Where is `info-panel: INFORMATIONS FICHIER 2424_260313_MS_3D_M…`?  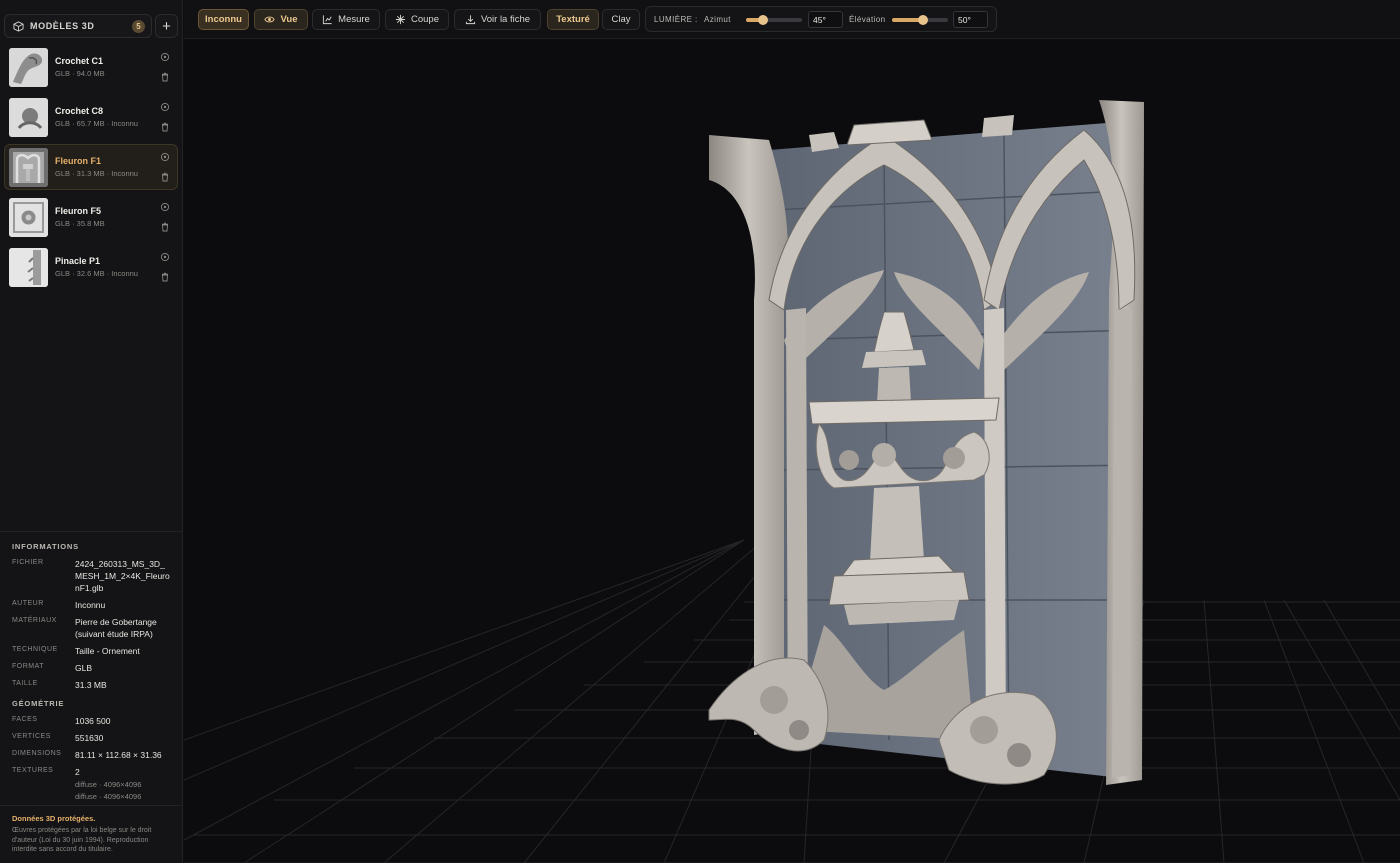 info-panel: INFORMATIONS FICHIER 2424_260313_MS_3D_M… is located at coordinates (91, 667).